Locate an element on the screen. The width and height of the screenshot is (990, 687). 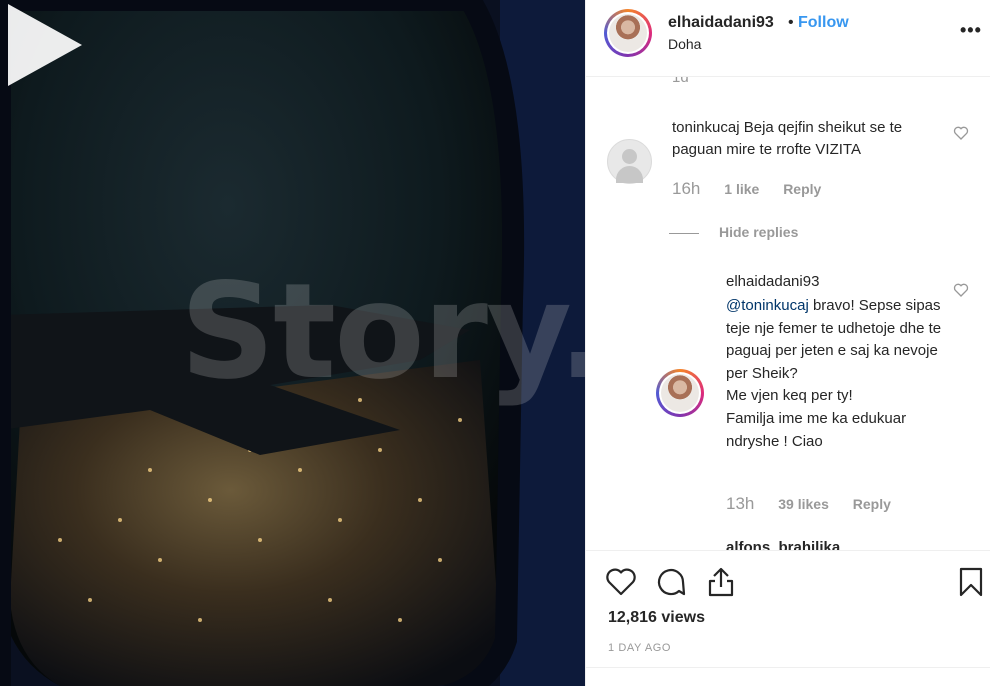
hide-replies-label: Hide replies is located at coordinates (759, 232).